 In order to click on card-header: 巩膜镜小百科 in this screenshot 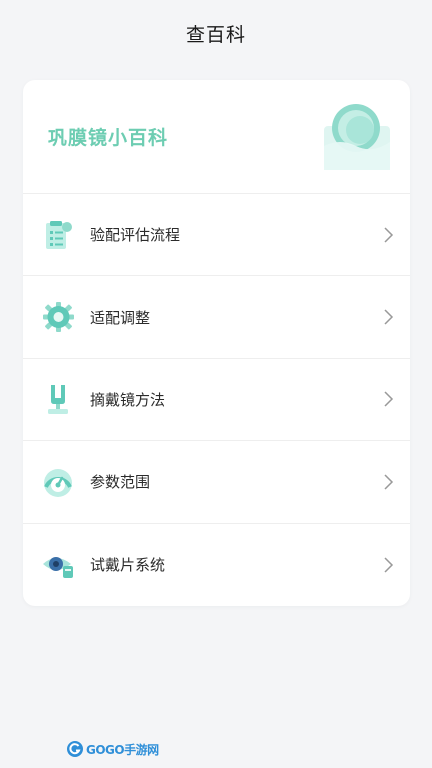, I will do `click(216, 137)`.